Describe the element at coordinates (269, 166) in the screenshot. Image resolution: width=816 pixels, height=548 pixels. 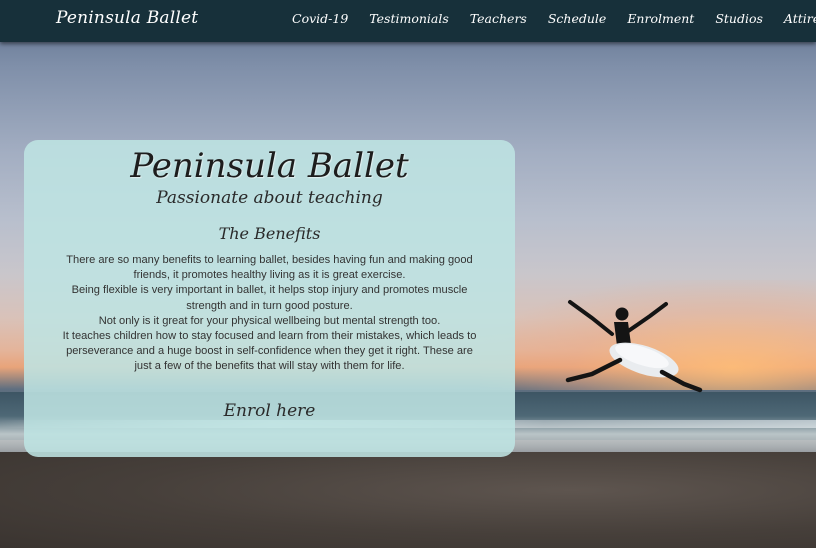
I see `hero-title: Peninsula Ballet` at that location.